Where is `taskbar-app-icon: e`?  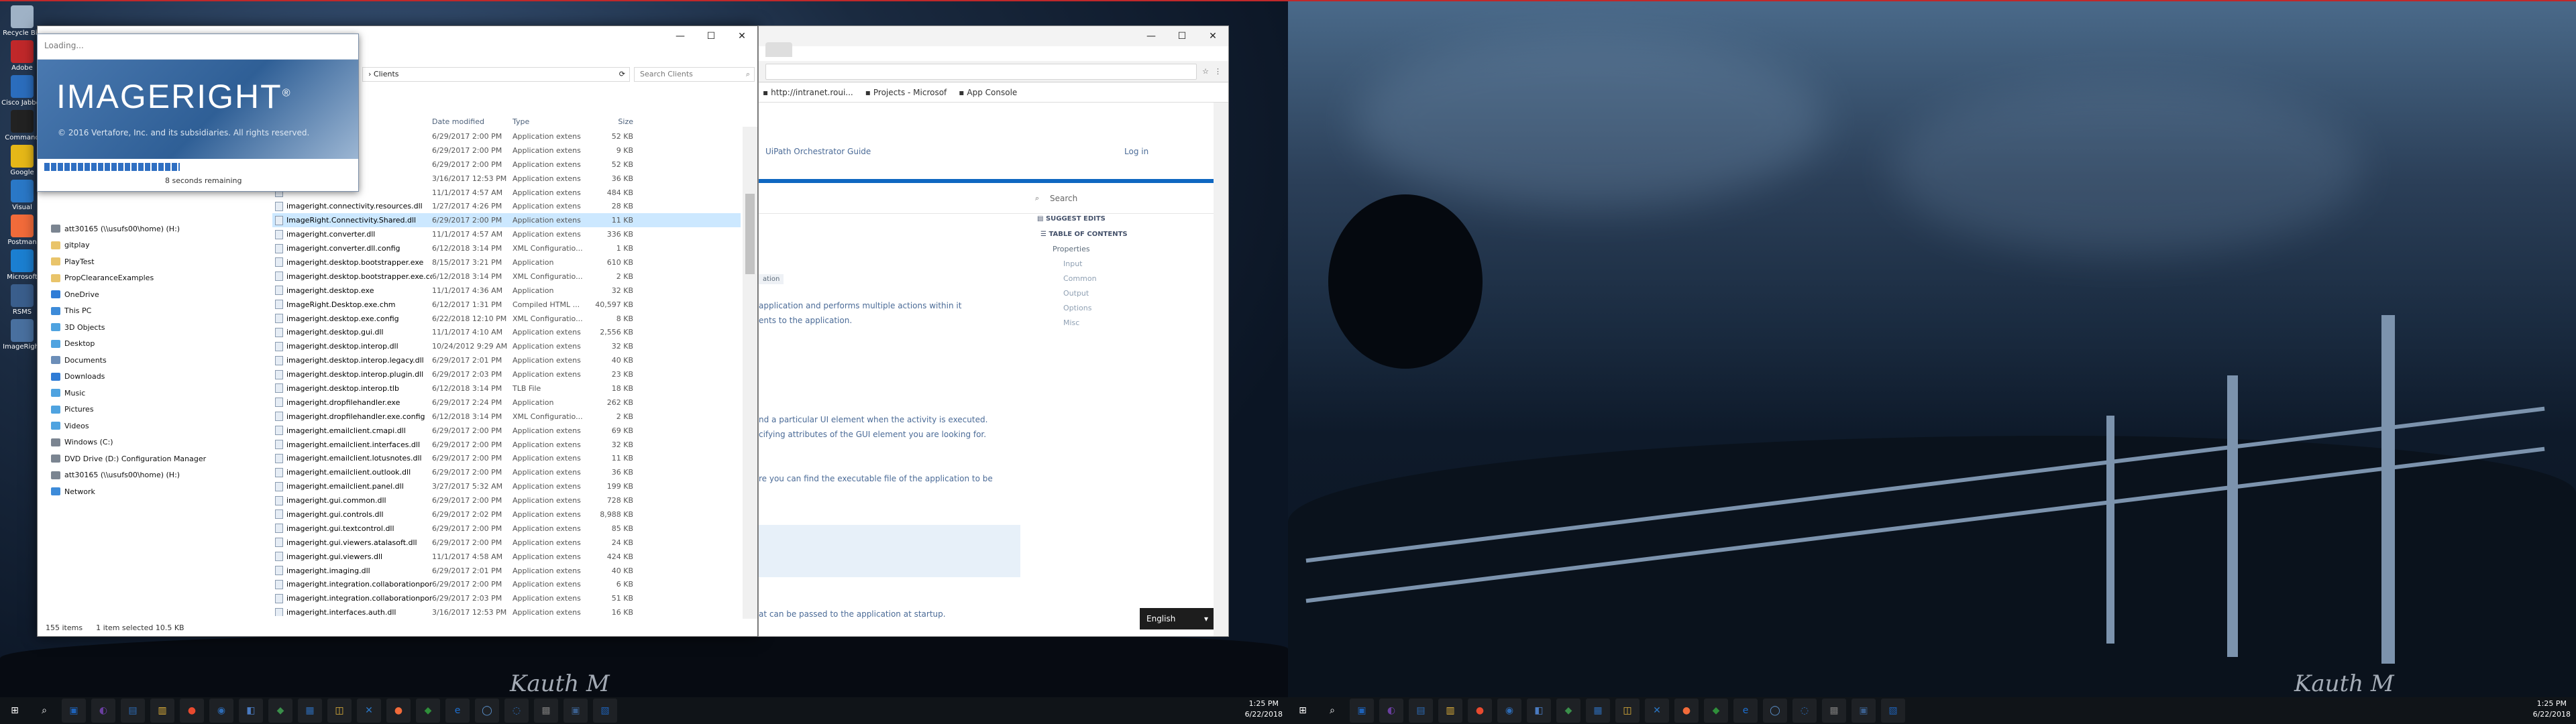
taskbar-app-icon: e is located at coordinates (457, 711).